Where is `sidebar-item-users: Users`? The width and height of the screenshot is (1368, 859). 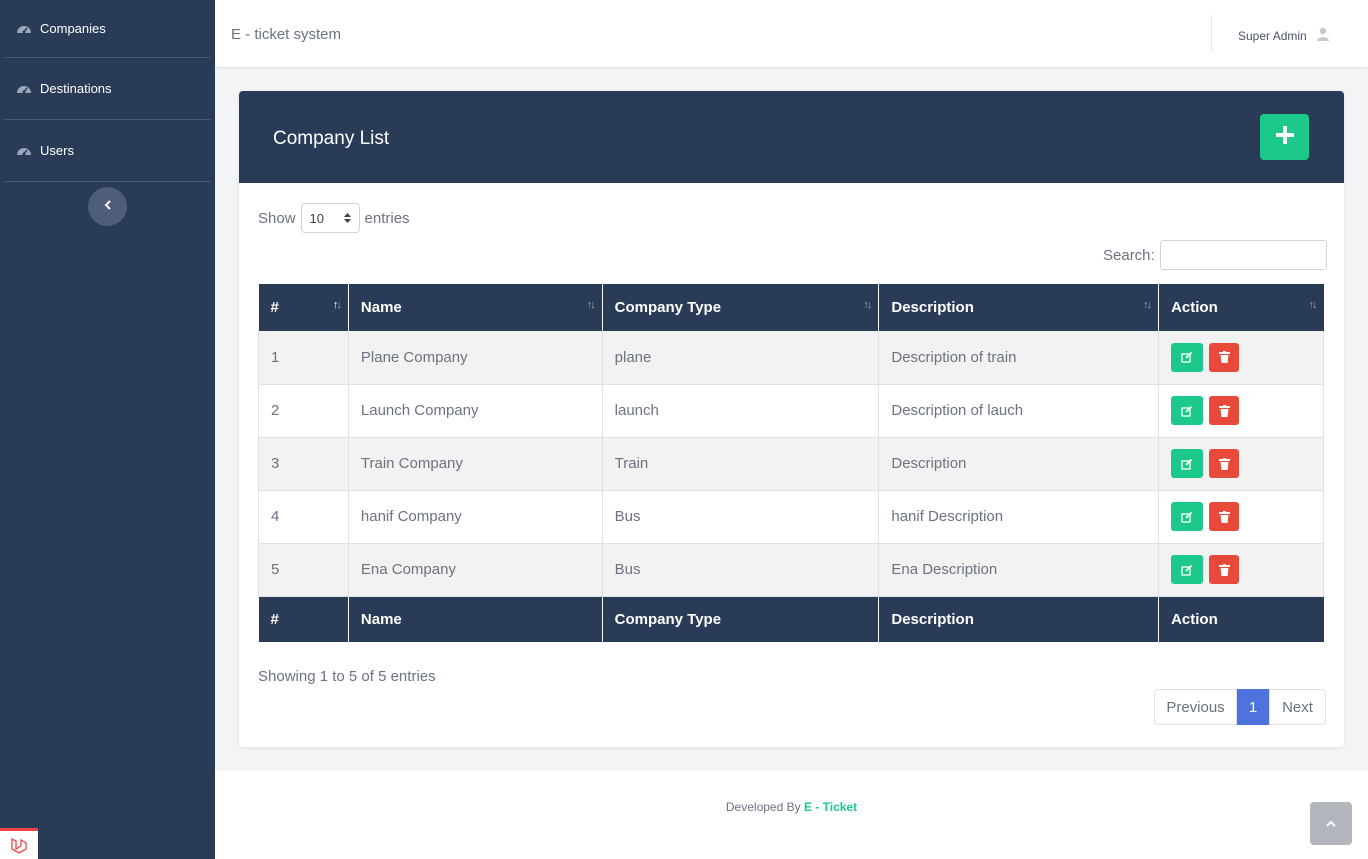
sidebar-item-users: Users is located at coordinates (107, 151).